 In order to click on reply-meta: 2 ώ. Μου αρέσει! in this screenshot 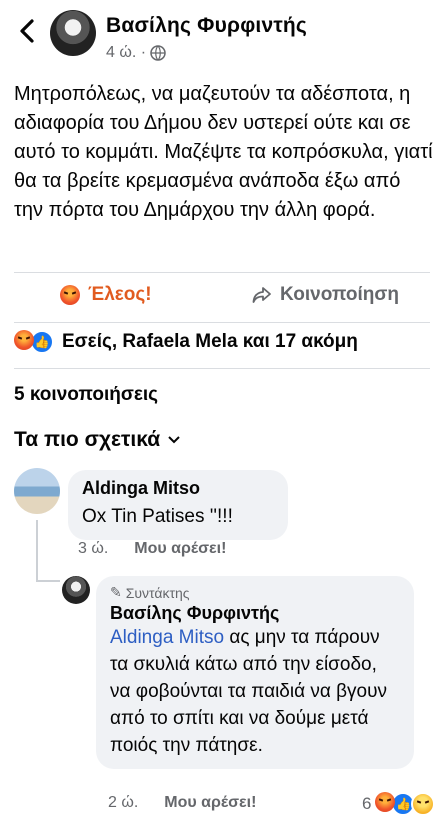, I will do `click(182, 803)`.